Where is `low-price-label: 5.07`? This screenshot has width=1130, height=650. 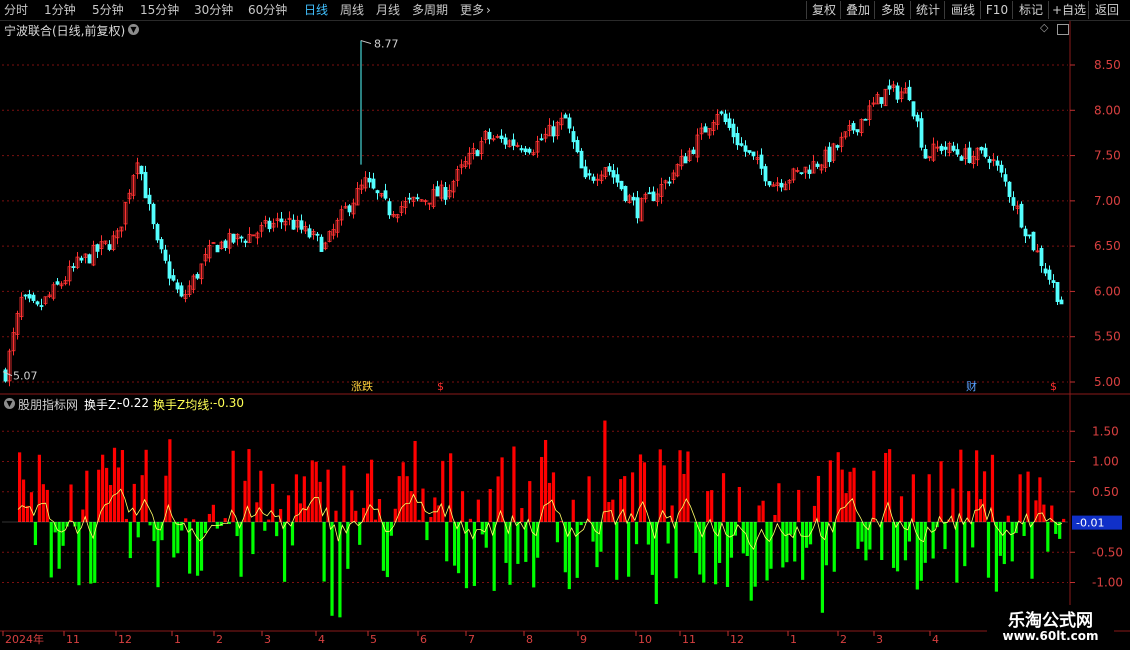 low-price-label: 5.07 is located at coordinates (25, 376).